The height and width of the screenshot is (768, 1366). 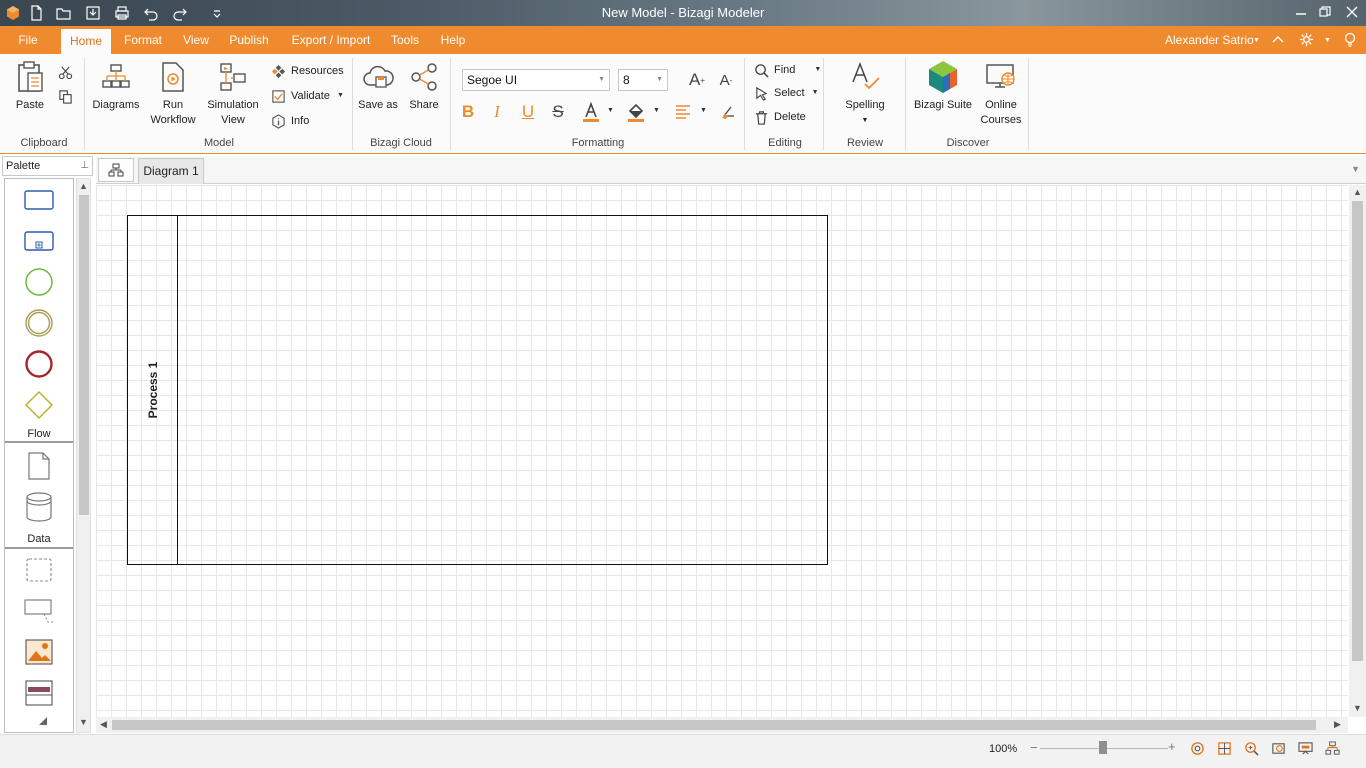 I want to click on palette-scrollbar: ▲ ▼, so click(x=83, y=455).